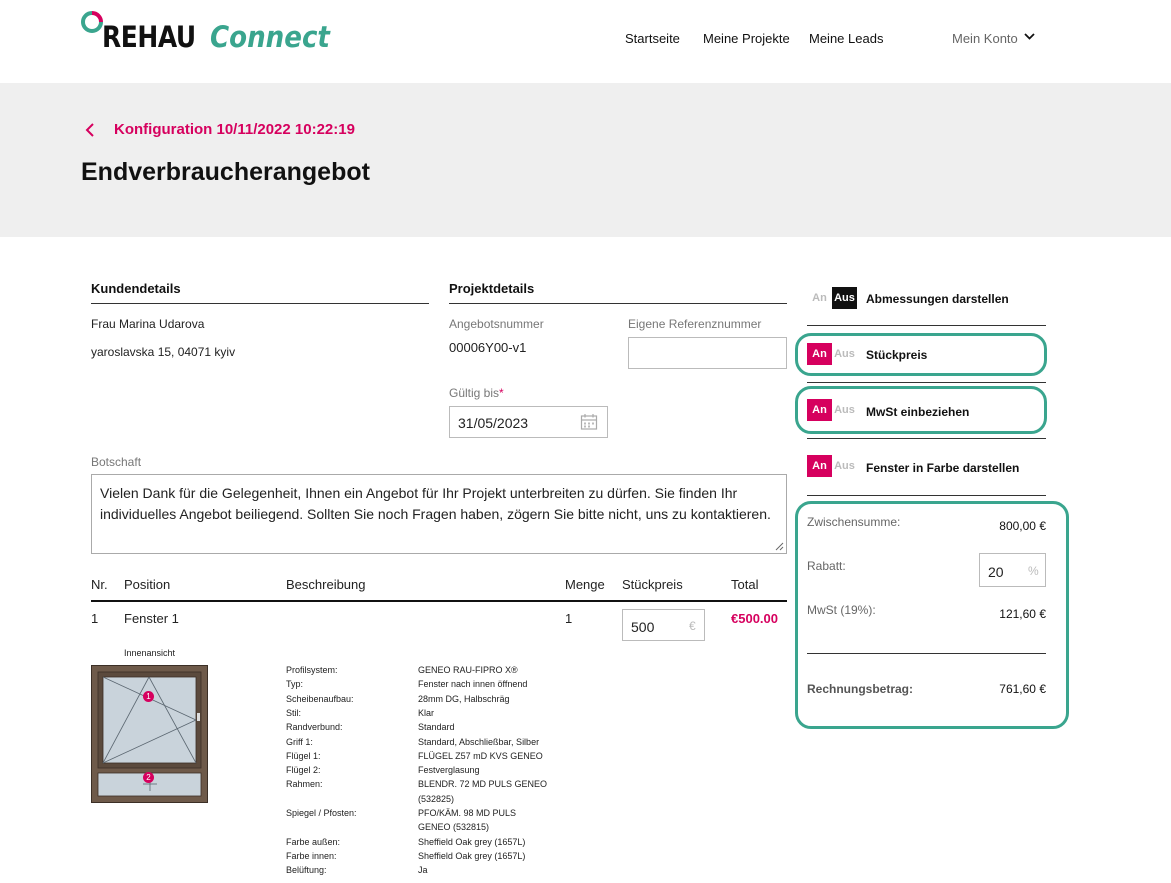 This screenshot has height=883, width=1171. Describe the element at coordinates (464, 698) in the screenshot. I see `spec-value: 28mm DG, Halbschräg` at that location.